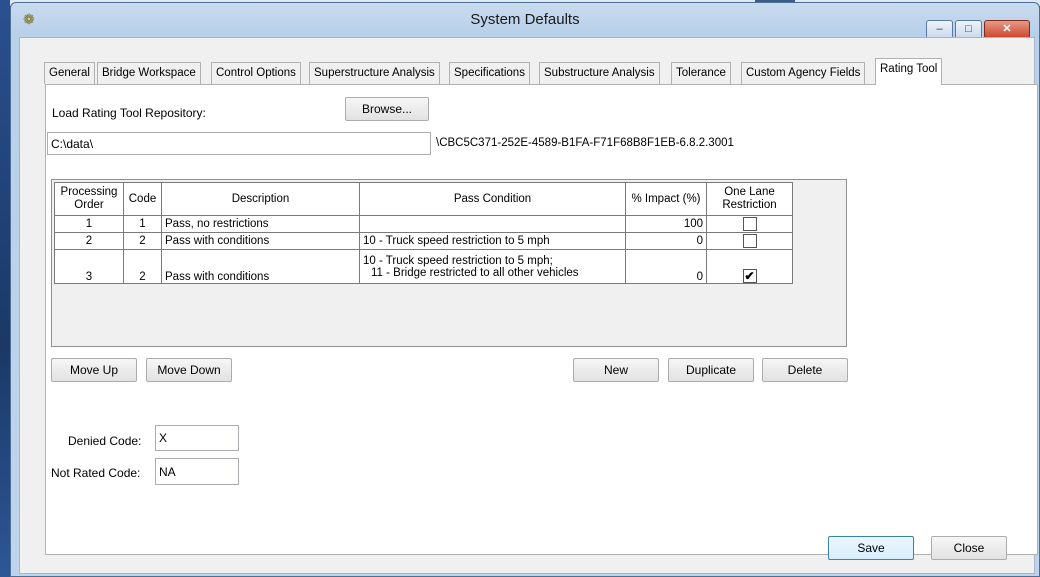 This screenshot has height=577, width=1040. I want to click on window-title: System Defaults, so click(525, 19).